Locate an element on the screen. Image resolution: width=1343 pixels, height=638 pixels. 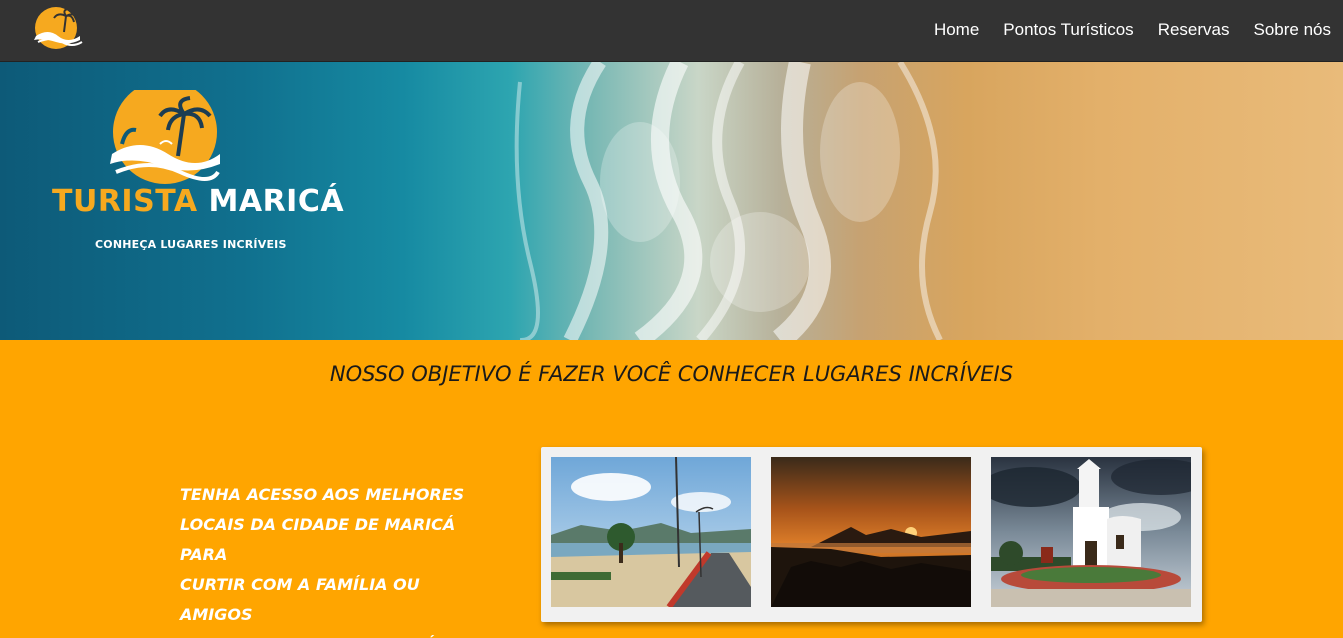
photo-gallery is located at coordinates (871, 534).